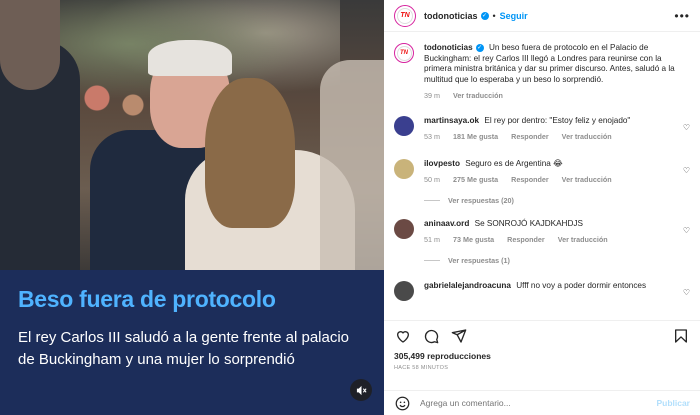 This screenshot has width=700, height=415. I want to click on comment-likes: 275 Me gusta, so click(475, 179).